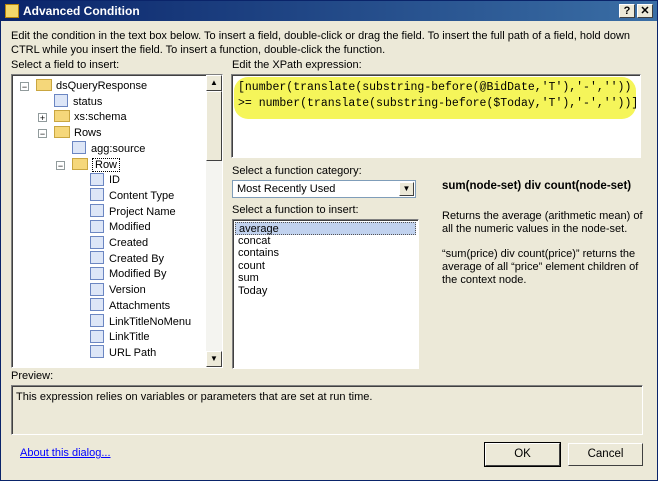  What do you see at coordinates (297, 171) in the screenshot?
I see `function-category-label: Select a function category:` at bounding box center [297, 171].